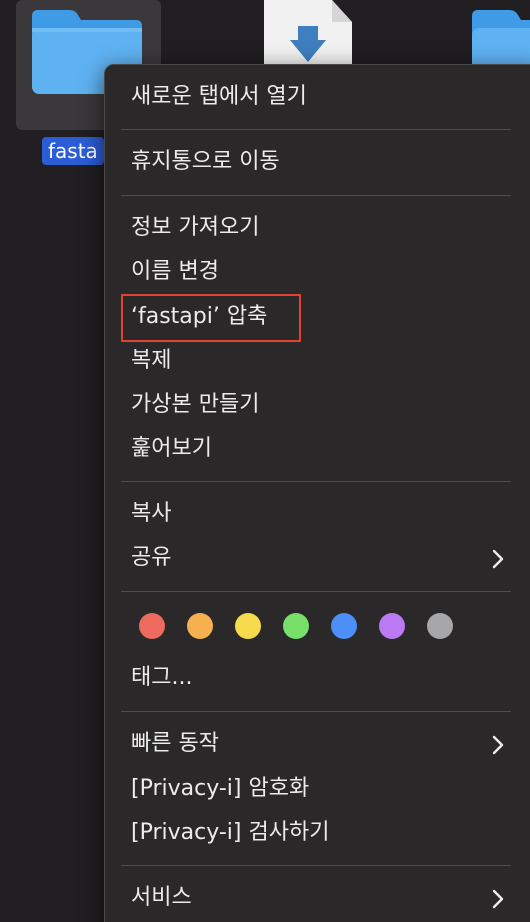 The height and width of the screenshot is (922, 530). I want to click on tag-yellow-dot, so click(248, 626).